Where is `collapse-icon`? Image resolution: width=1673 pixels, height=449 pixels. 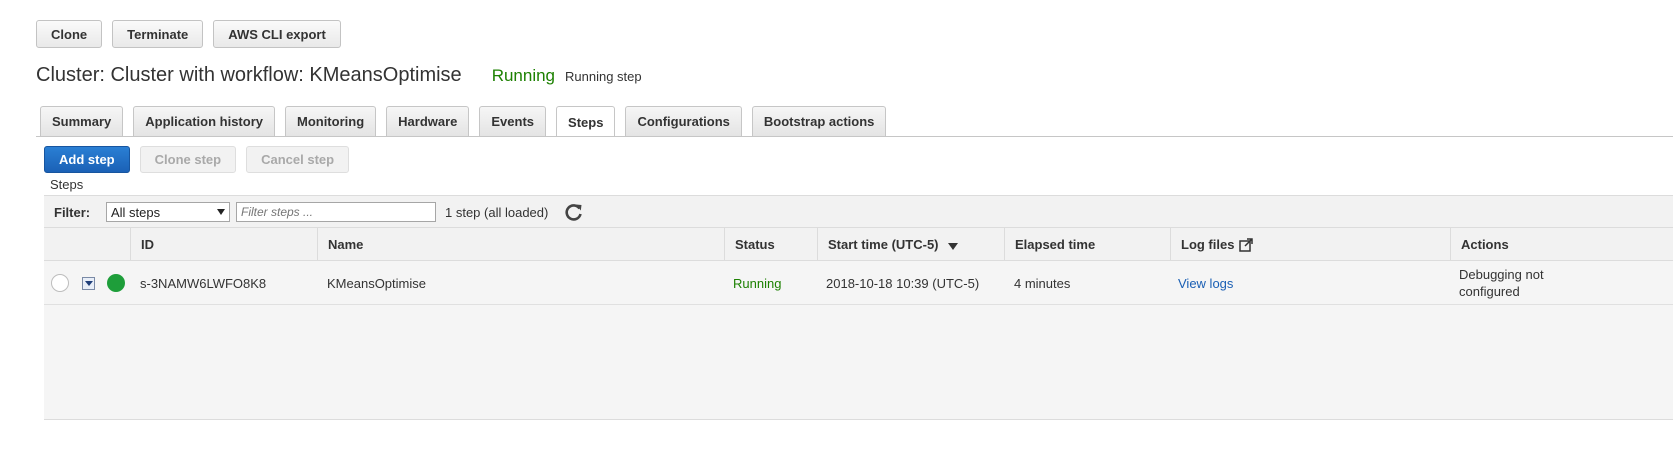
collapse-icon is located at coordinates (88, 283).